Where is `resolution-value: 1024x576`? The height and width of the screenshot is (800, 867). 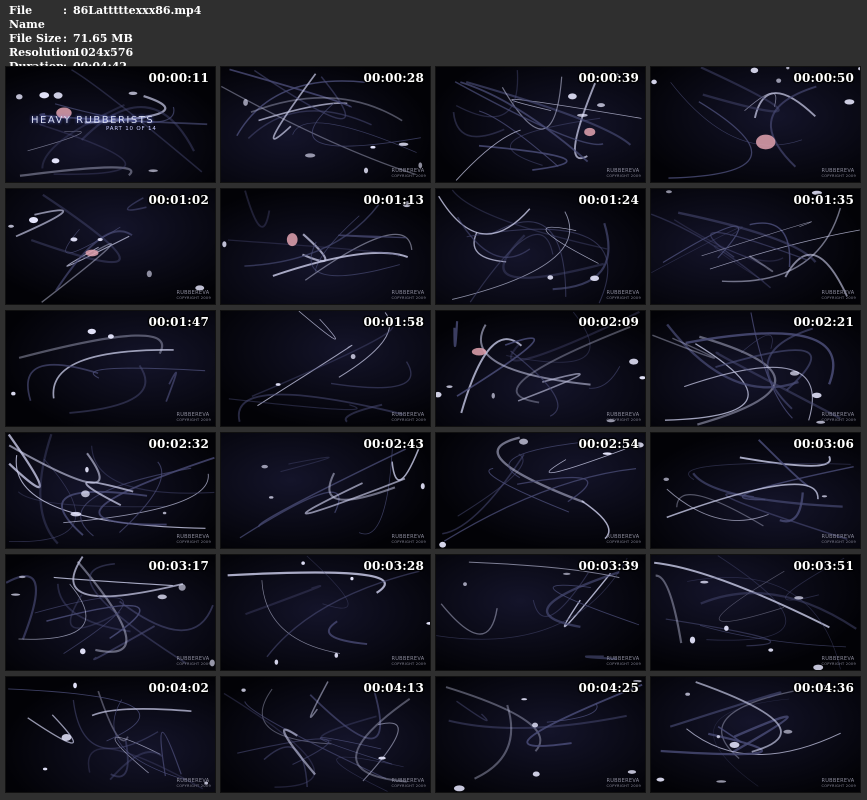 resolution-value: 1024x576 is located at coordinates (103, 52).